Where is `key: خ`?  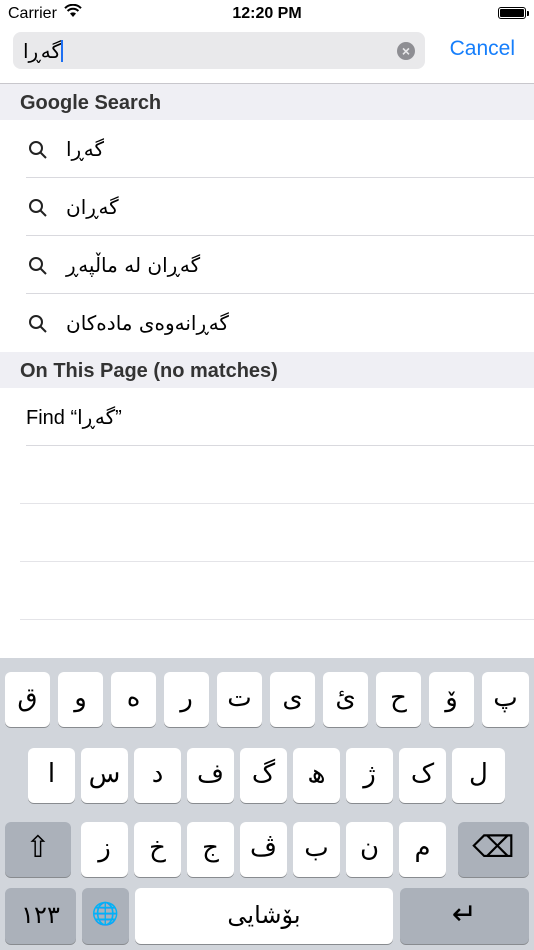 key: خ is located at coordinates (157, 849).